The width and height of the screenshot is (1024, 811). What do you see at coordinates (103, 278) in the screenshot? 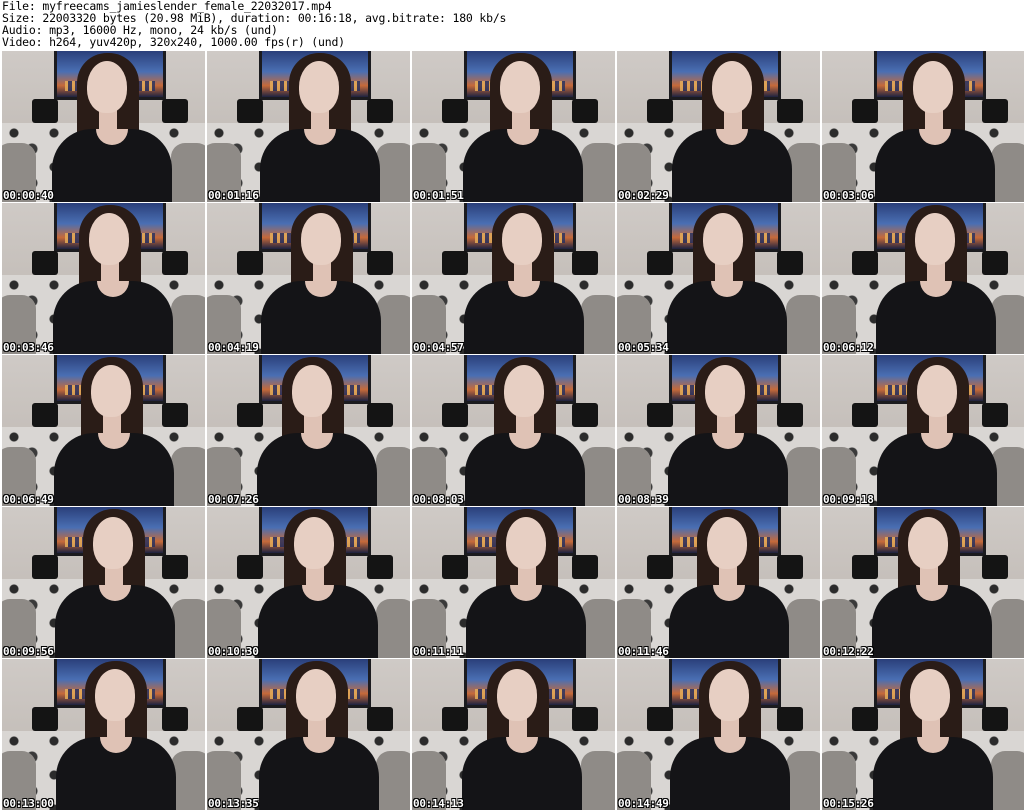
I see `video-frame-thumbnail: 00:03:46` at bounding box center [103, 278].